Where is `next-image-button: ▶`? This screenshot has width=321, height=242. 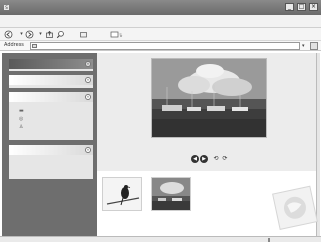 next-image-button: ▶ is located at coordinates (204, 159).